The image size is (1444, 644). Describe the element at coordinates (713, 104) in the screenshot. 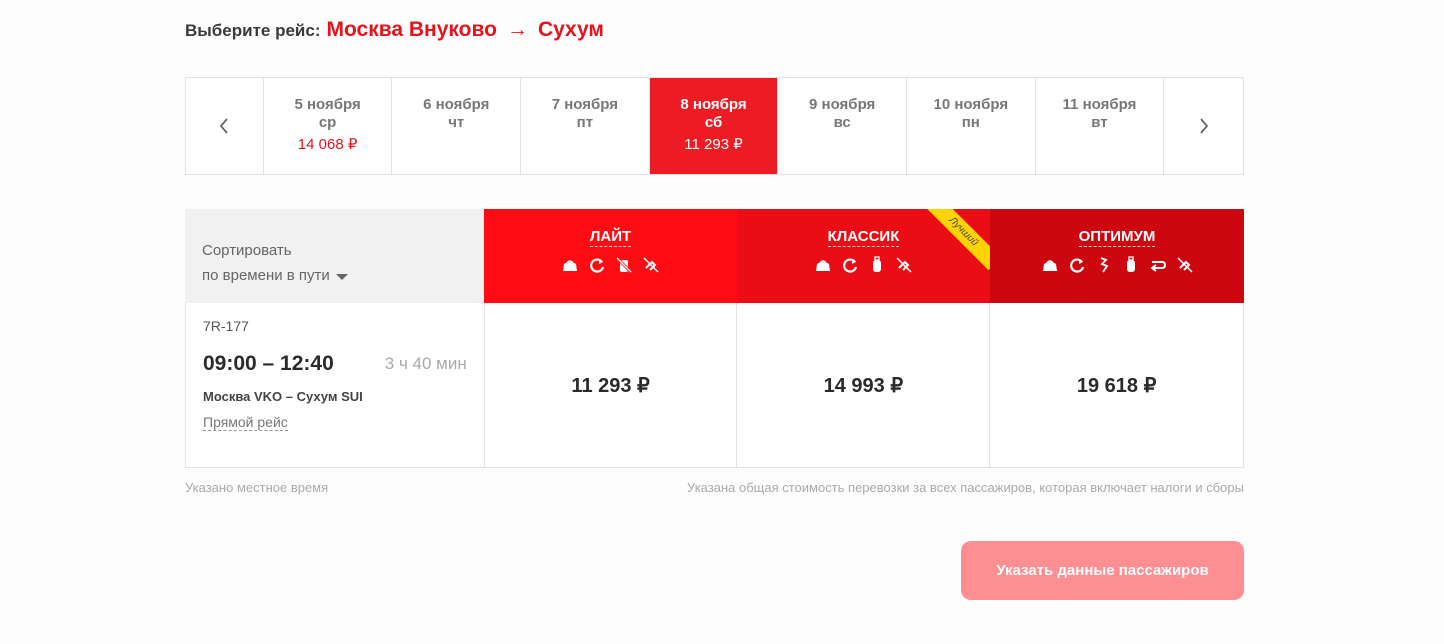

I see `date-day: 8 ноября` at that location.